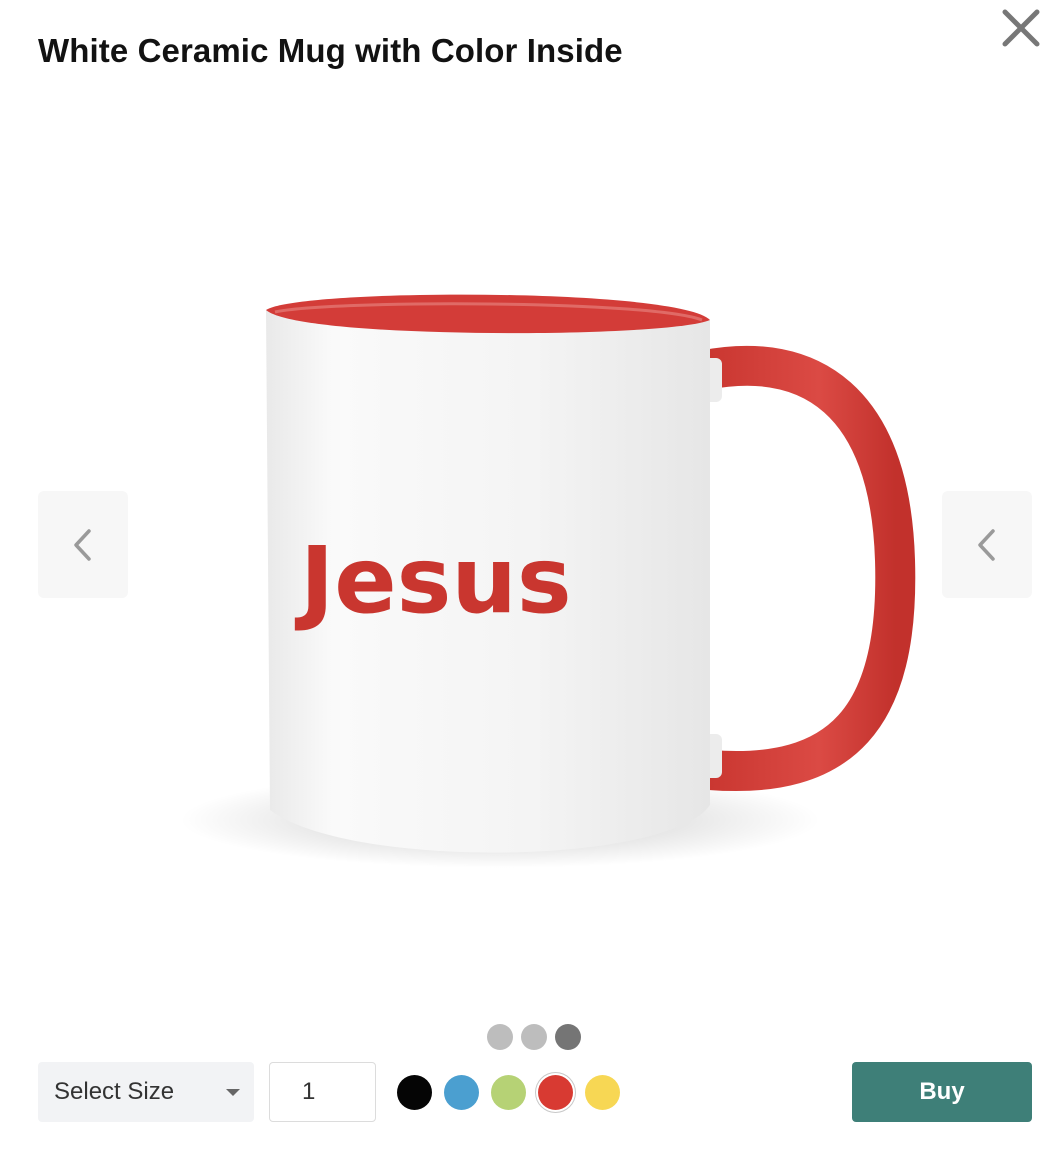 The height and width of the screenshot is (1150, 1062). I want to click on color-swatch-black, so click(414, 1092).